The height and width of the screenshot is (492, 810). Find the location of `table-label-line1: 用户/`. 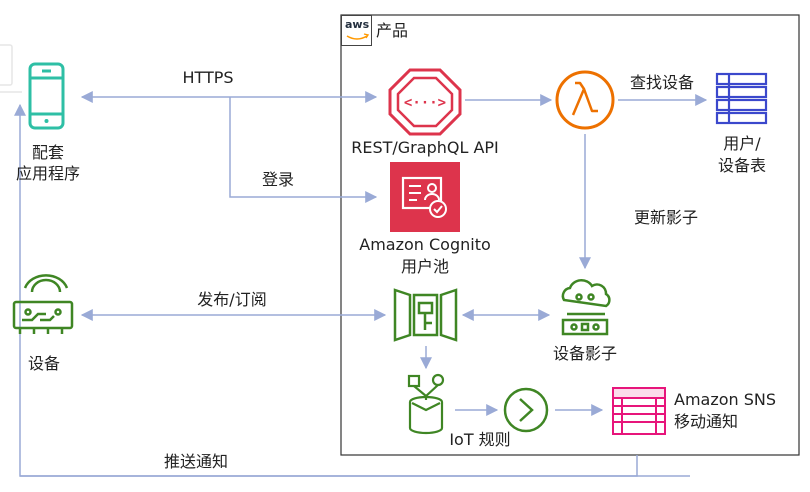

table-label-line1: 用户/ is located at coordinates (742, 143).